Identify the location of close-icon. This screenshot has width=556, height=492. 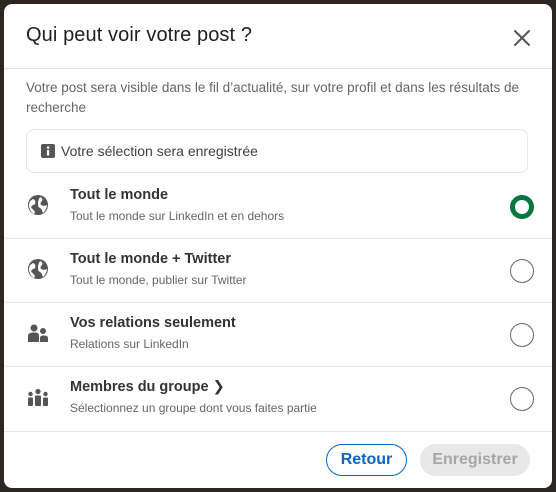
(522, 38).